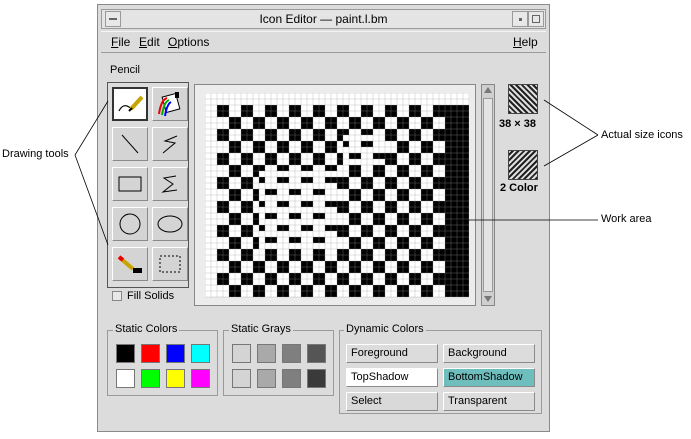 This screenshot has height=439, width=691. I want to click on callout-actual-size-icons: Actual size icons, so click(642, 135).